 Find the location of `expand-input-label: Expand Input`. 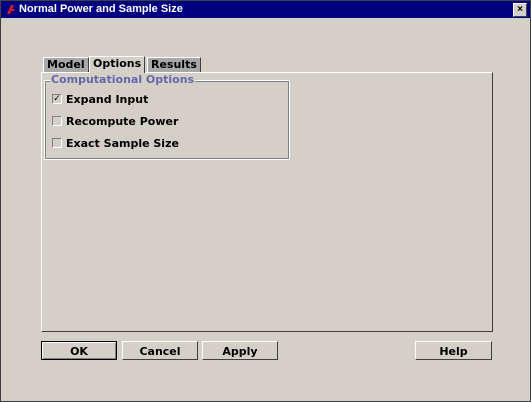

expand-input-label: Expand Input is located at coordinates (107, 99).